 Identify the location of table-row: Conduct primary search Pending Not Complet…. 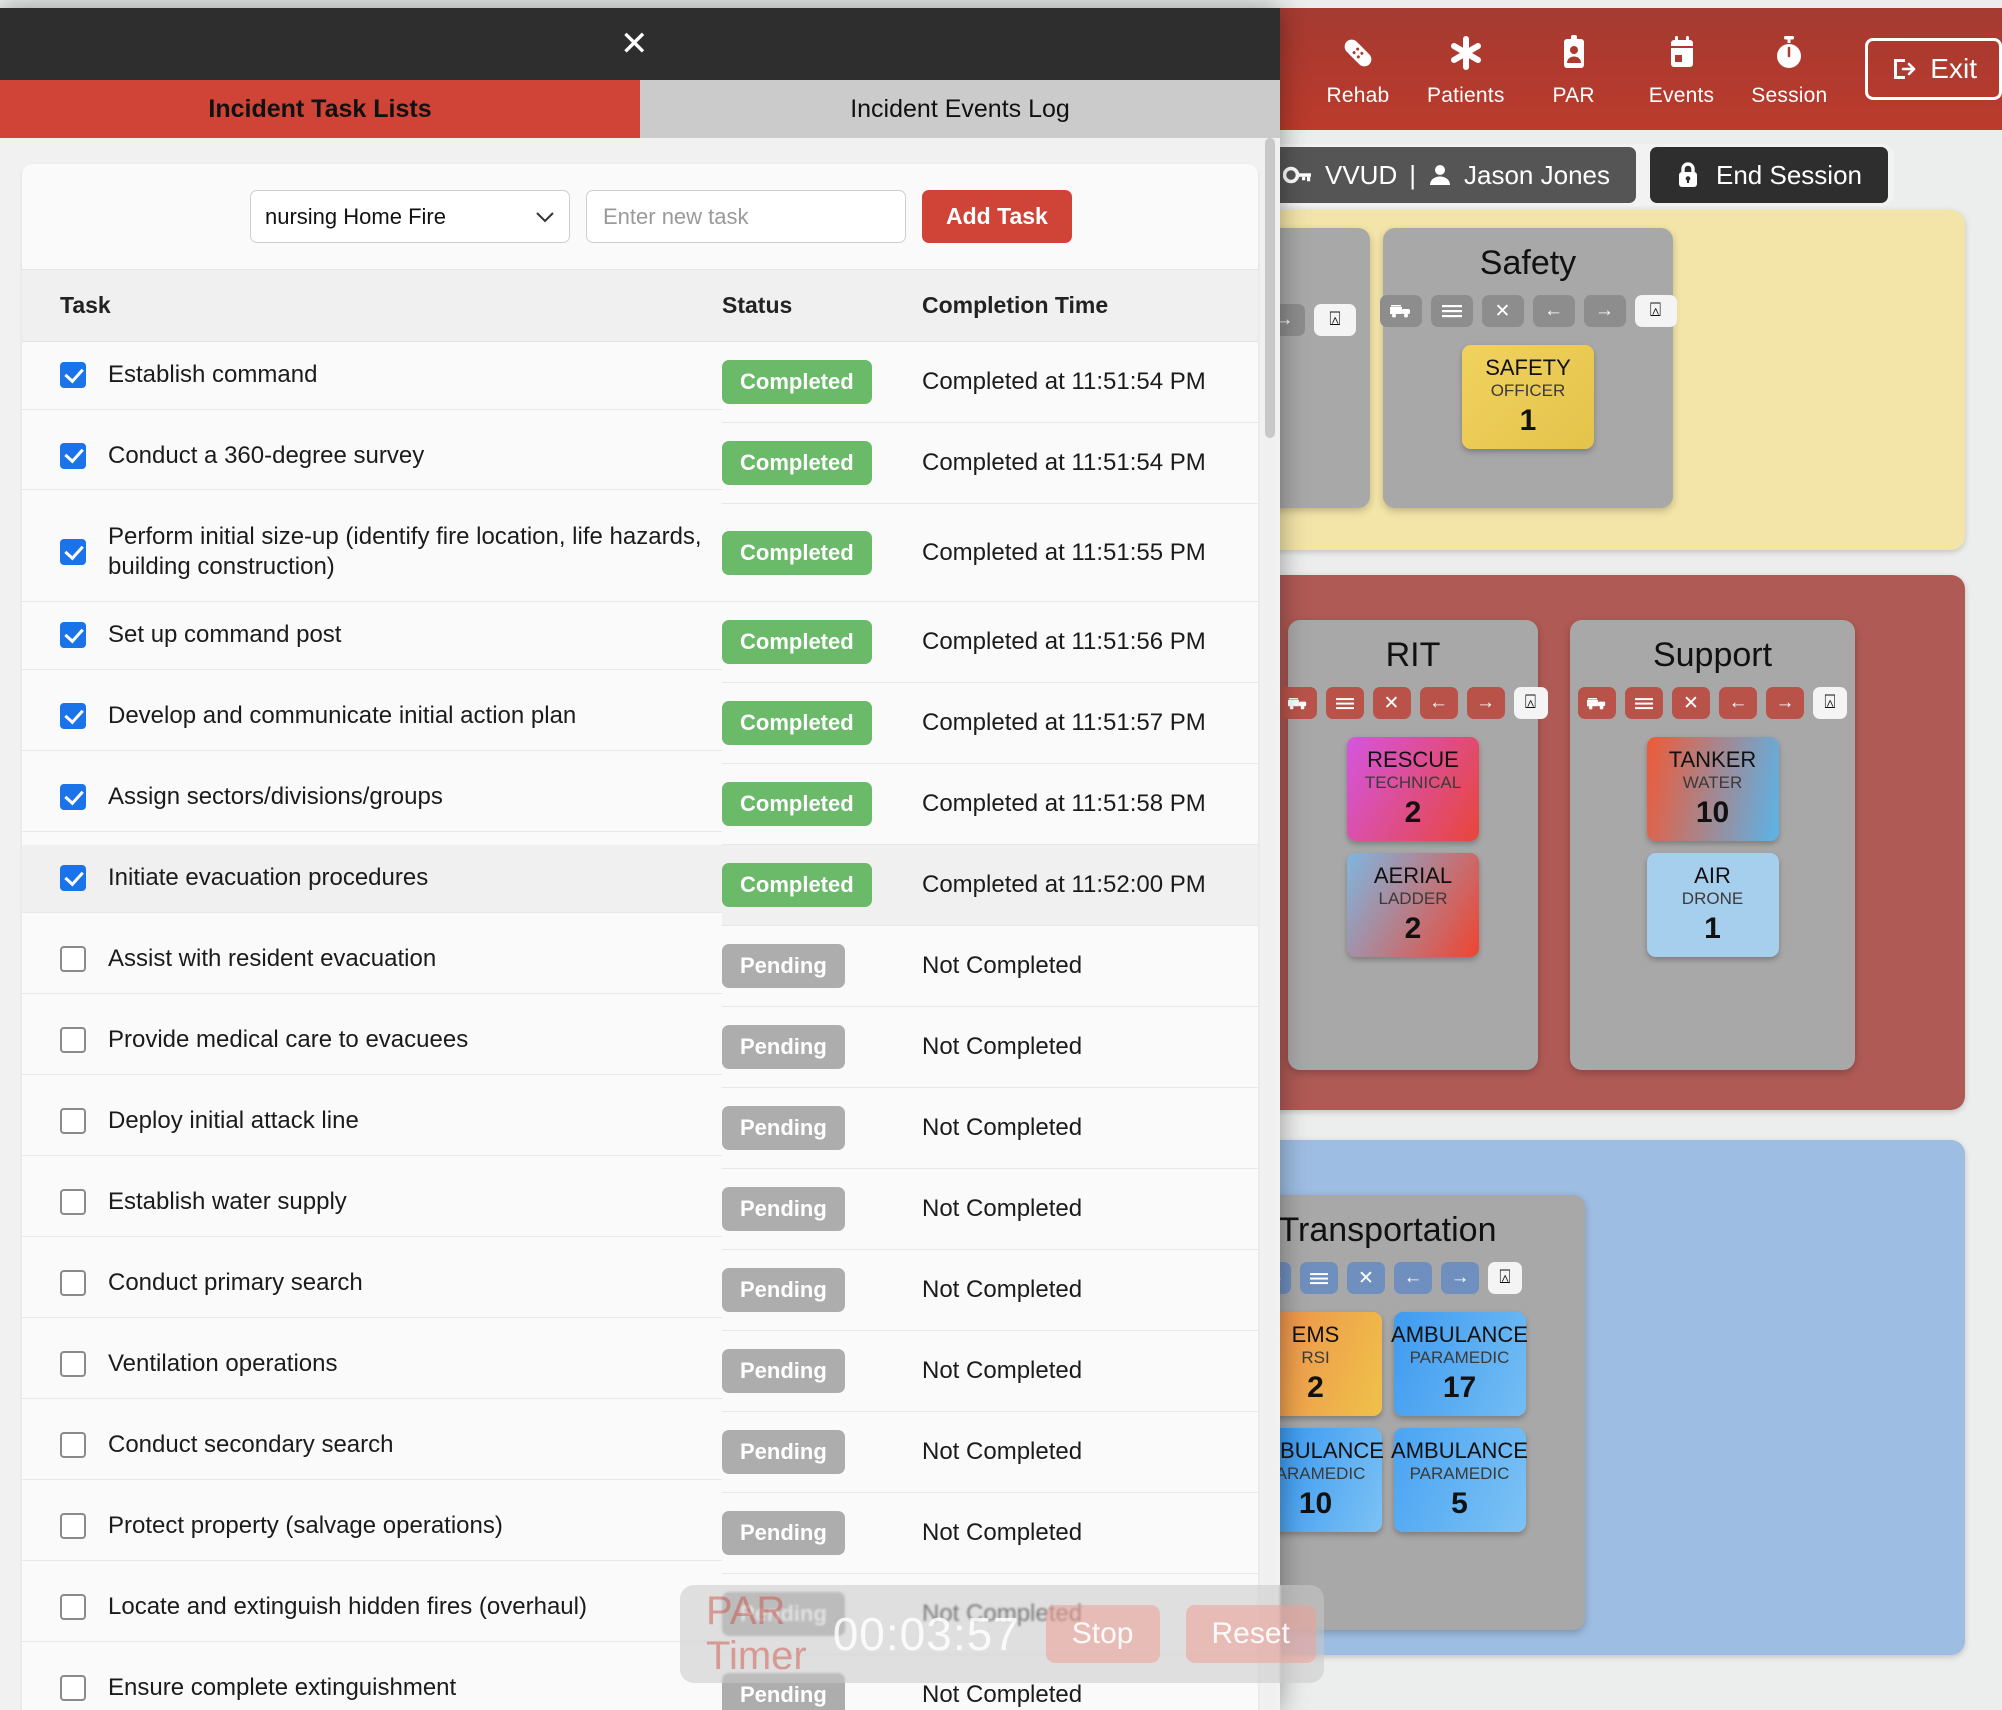
(640, 1290).